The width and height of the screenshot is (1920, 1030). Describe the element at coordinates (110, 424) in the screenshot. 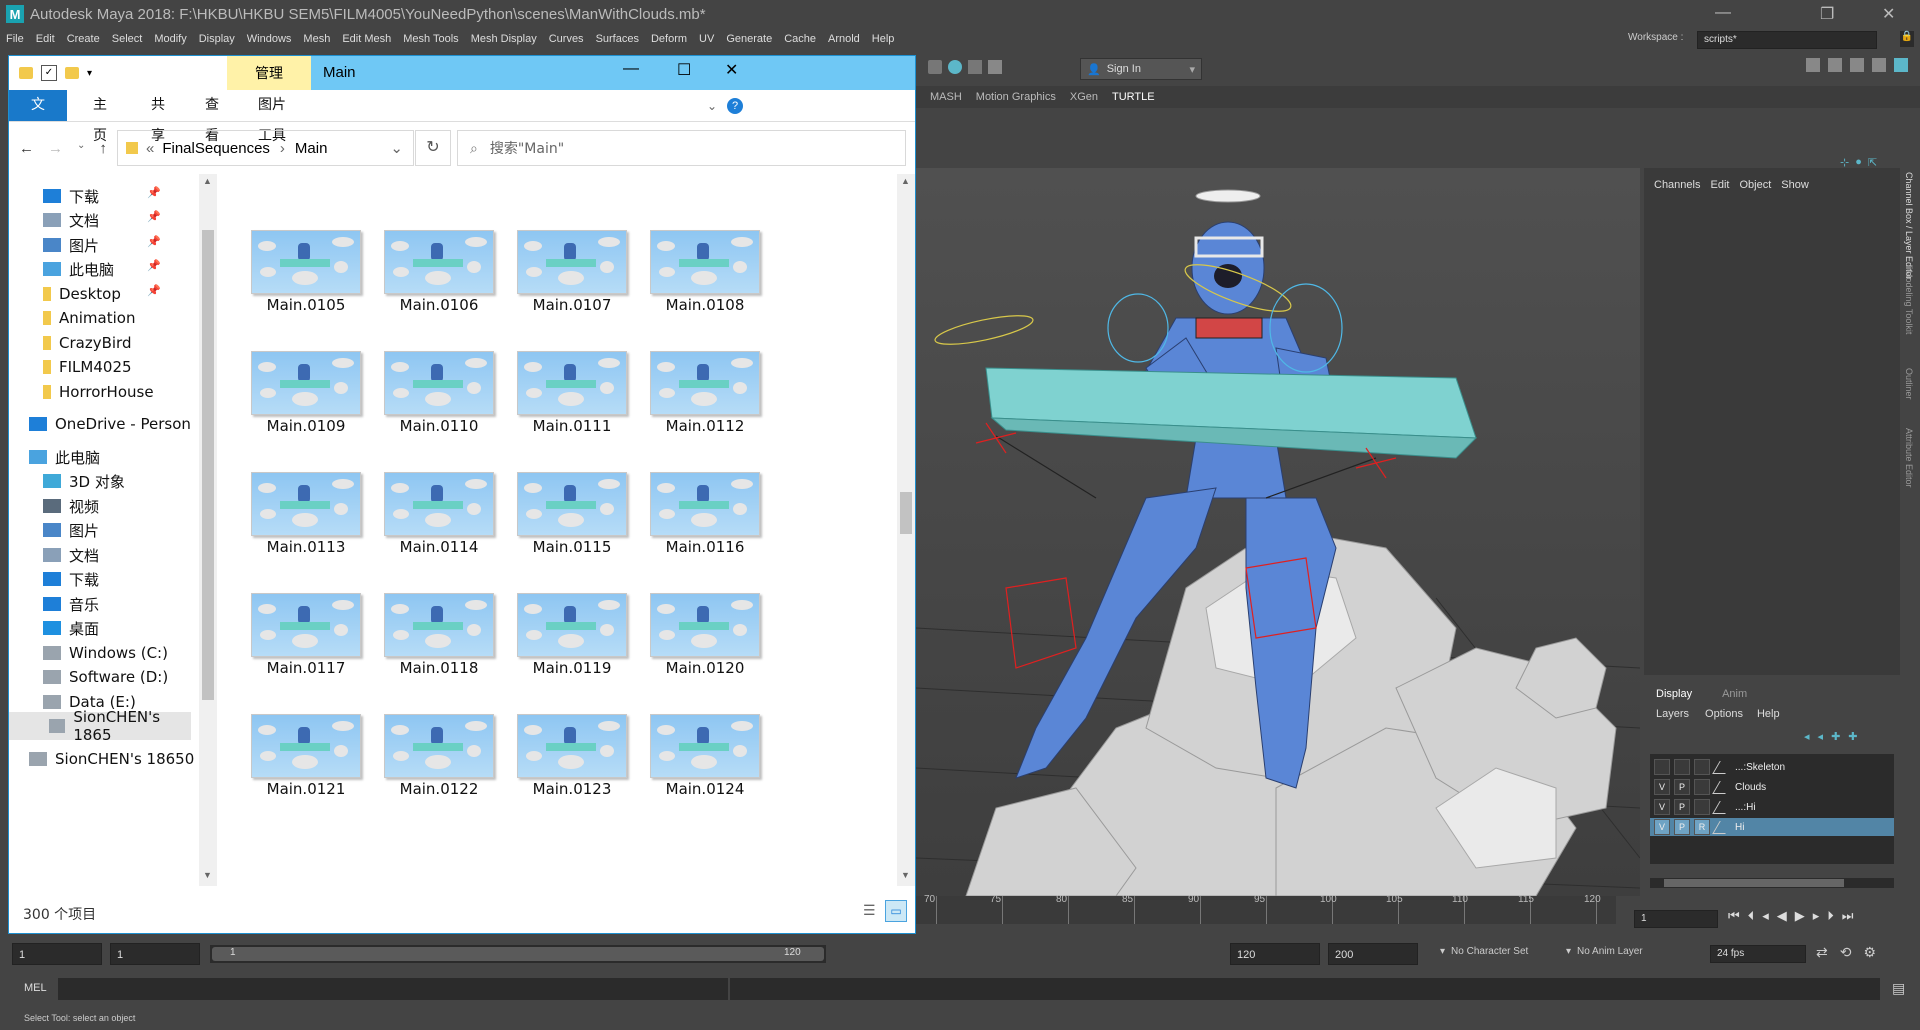

I see `nav-item: OneDrive - Person` at that location.